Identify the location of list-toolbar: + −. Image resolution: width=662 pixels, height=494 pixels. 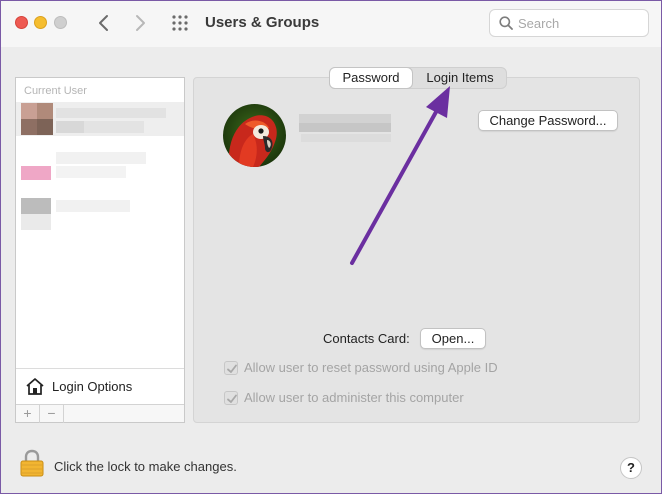
(100, 413).